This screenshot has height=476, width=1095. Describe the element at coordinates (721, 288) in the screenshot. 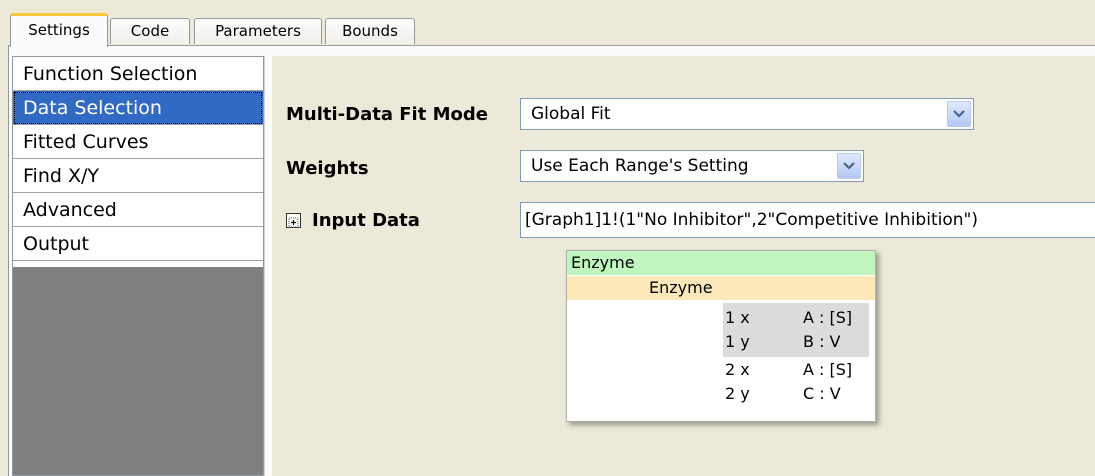

I see `popup-sheet-row: Enzyme` at that location.